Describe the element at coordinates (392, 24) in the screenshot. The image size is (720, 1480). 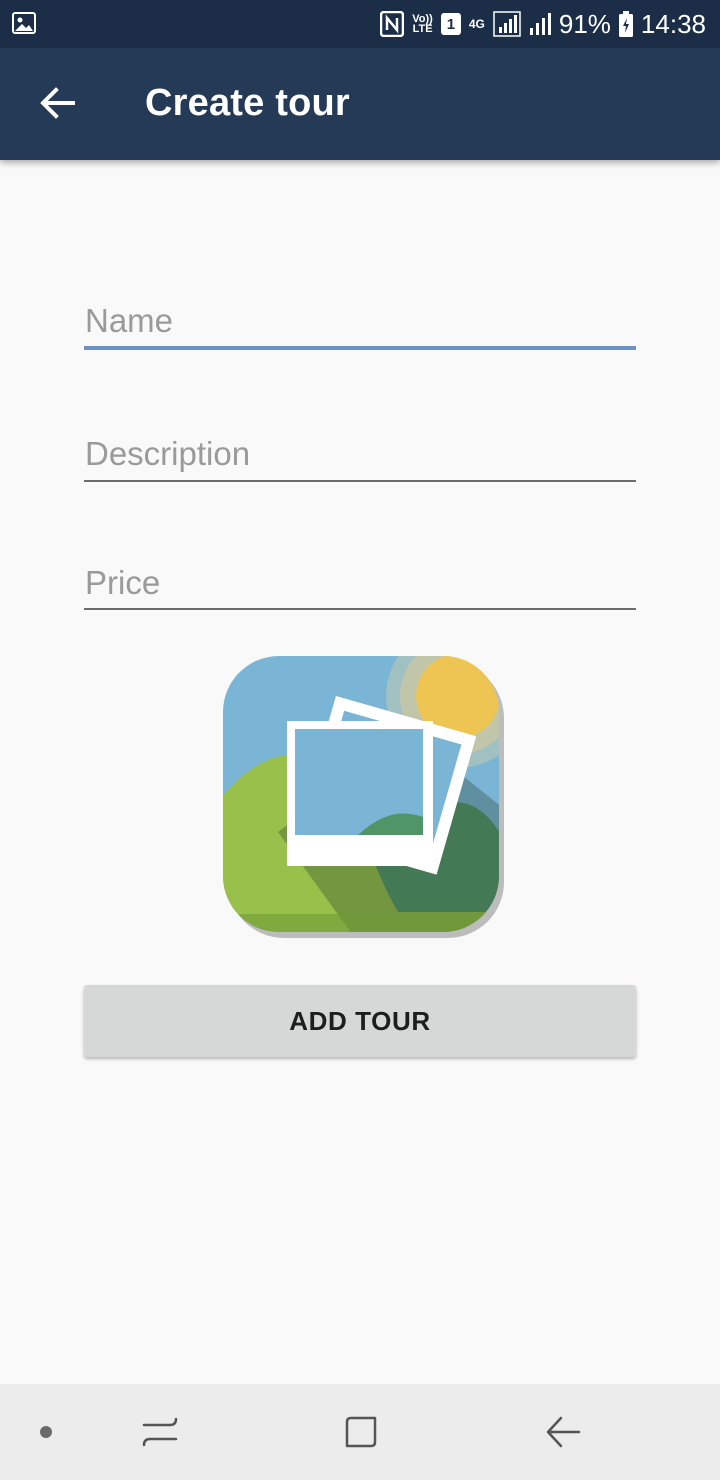
I see `nfc-icon` at that location.